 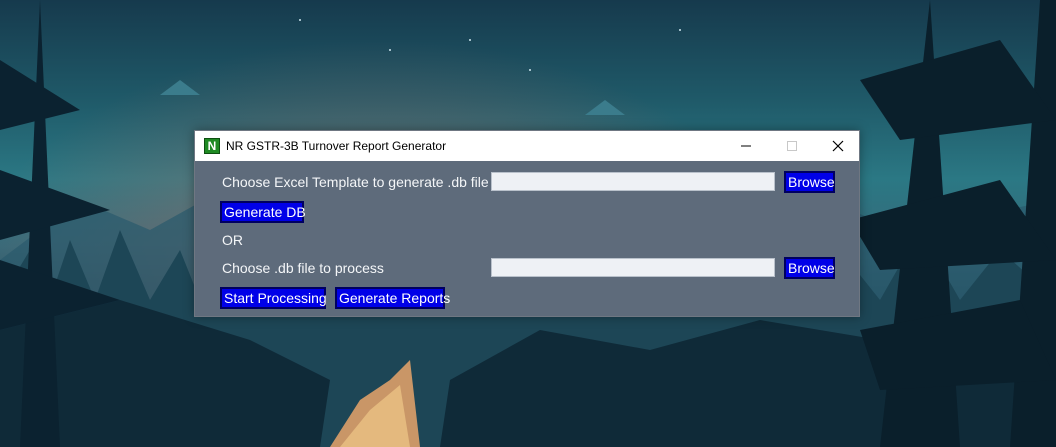 I want to click on browse-template-button: Browse, so click(x=809, y=182).